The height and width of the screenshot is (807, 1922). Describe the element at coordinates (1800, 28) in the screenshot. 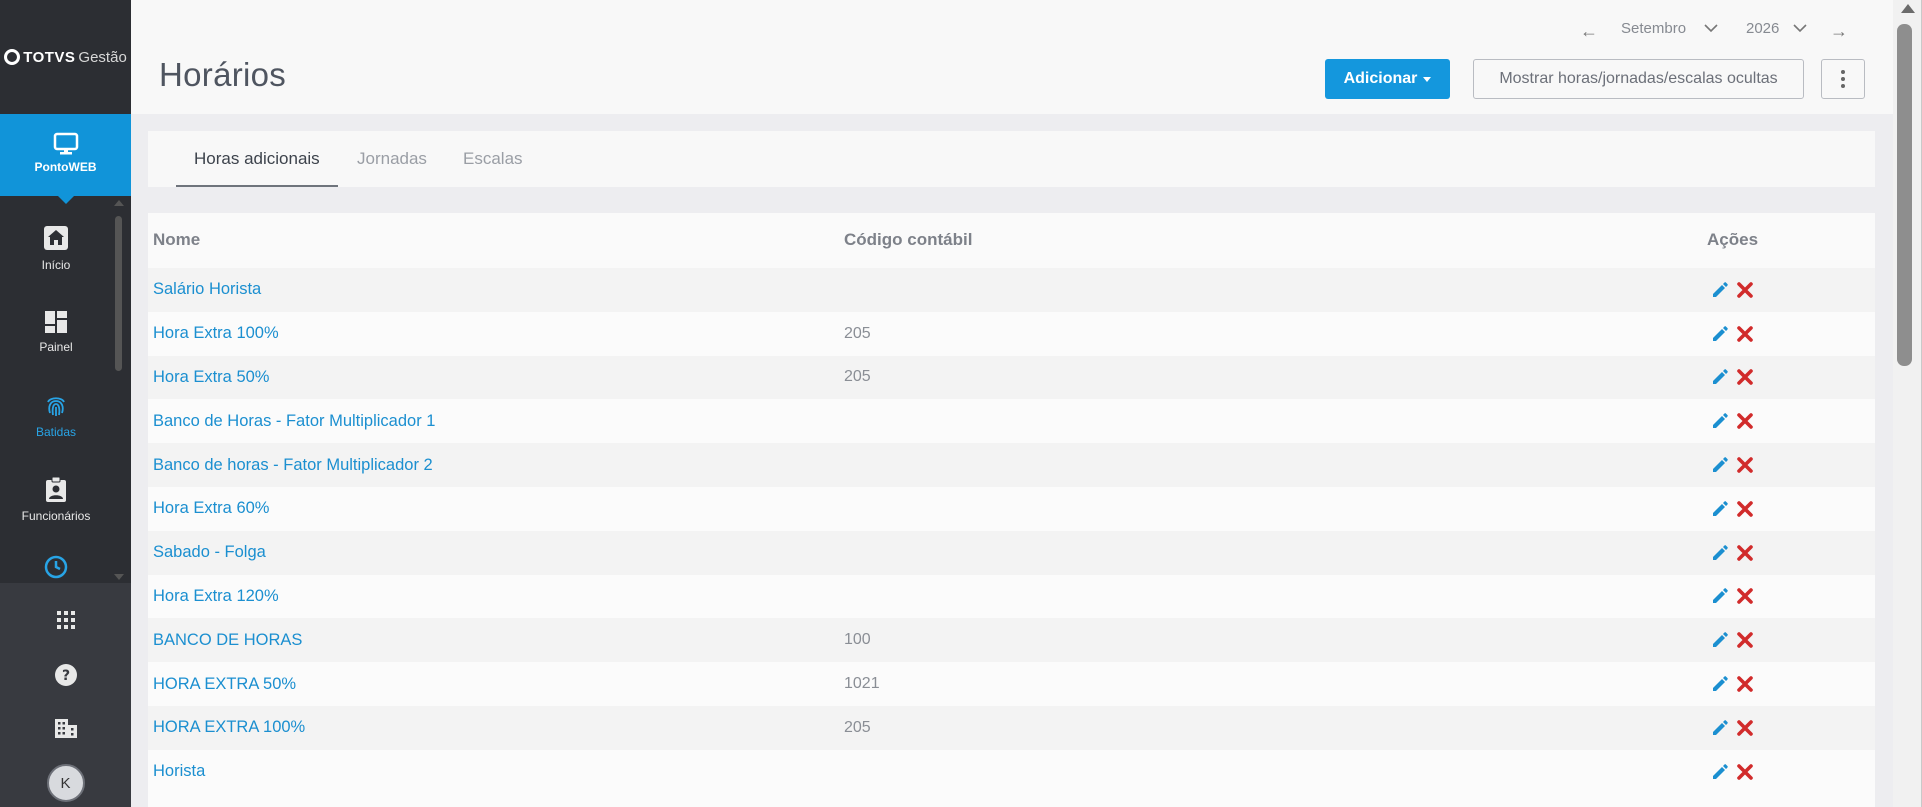

I see `chevron-down-icon` at that location.